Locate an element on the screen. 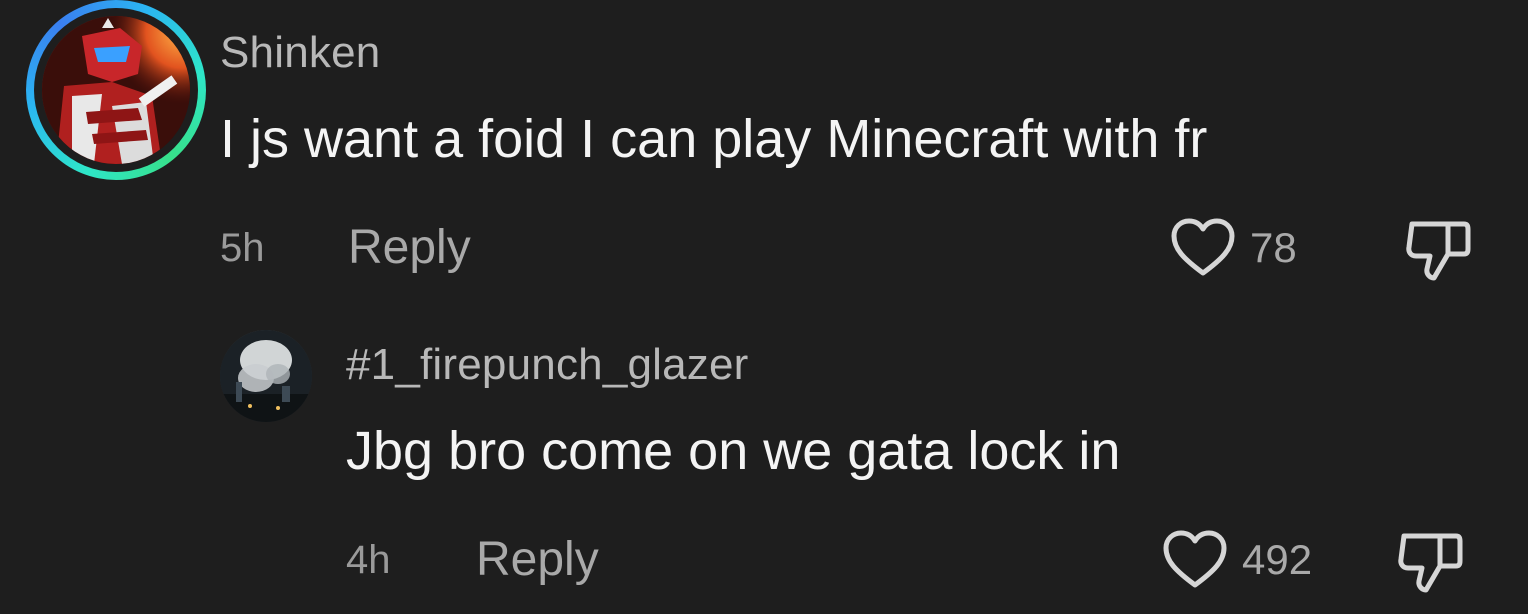 Image resolution: width=1528 pixels, height=614 pixels. avatar is located at coordinates (266, 376).